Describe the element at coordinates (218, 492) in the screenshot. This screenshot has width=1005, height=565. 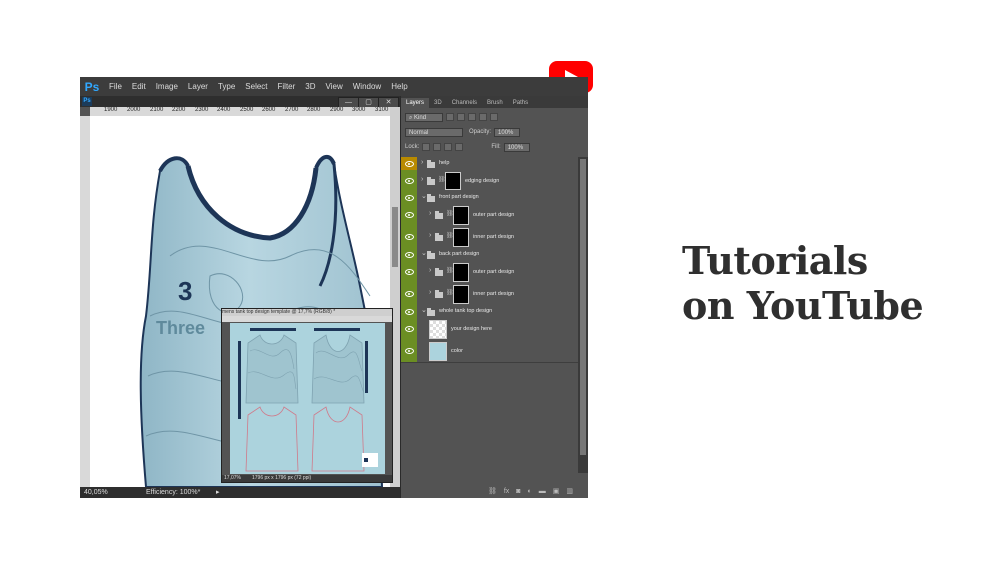
I see `status-arrow-icon: ▸` at that location.